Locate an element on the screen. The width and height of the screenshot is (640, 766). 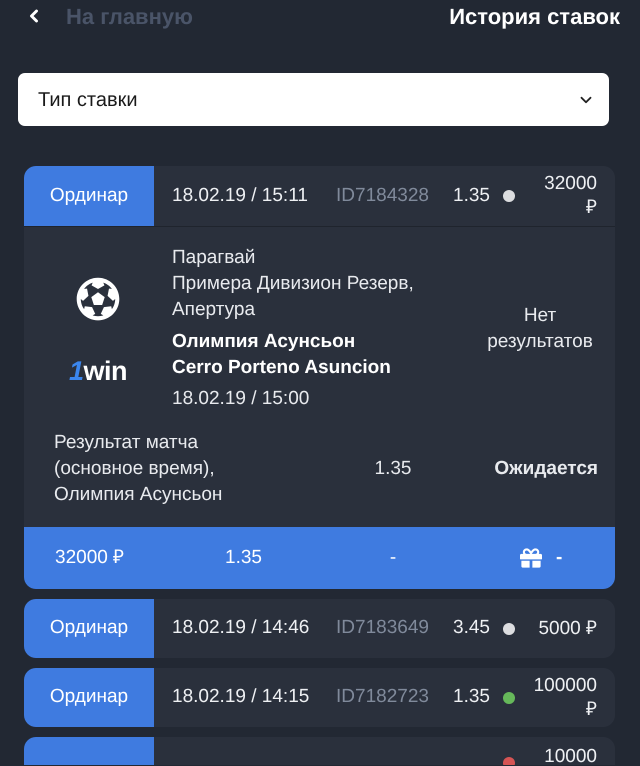
page-title: История ставок is located at coordinates (534, 16).